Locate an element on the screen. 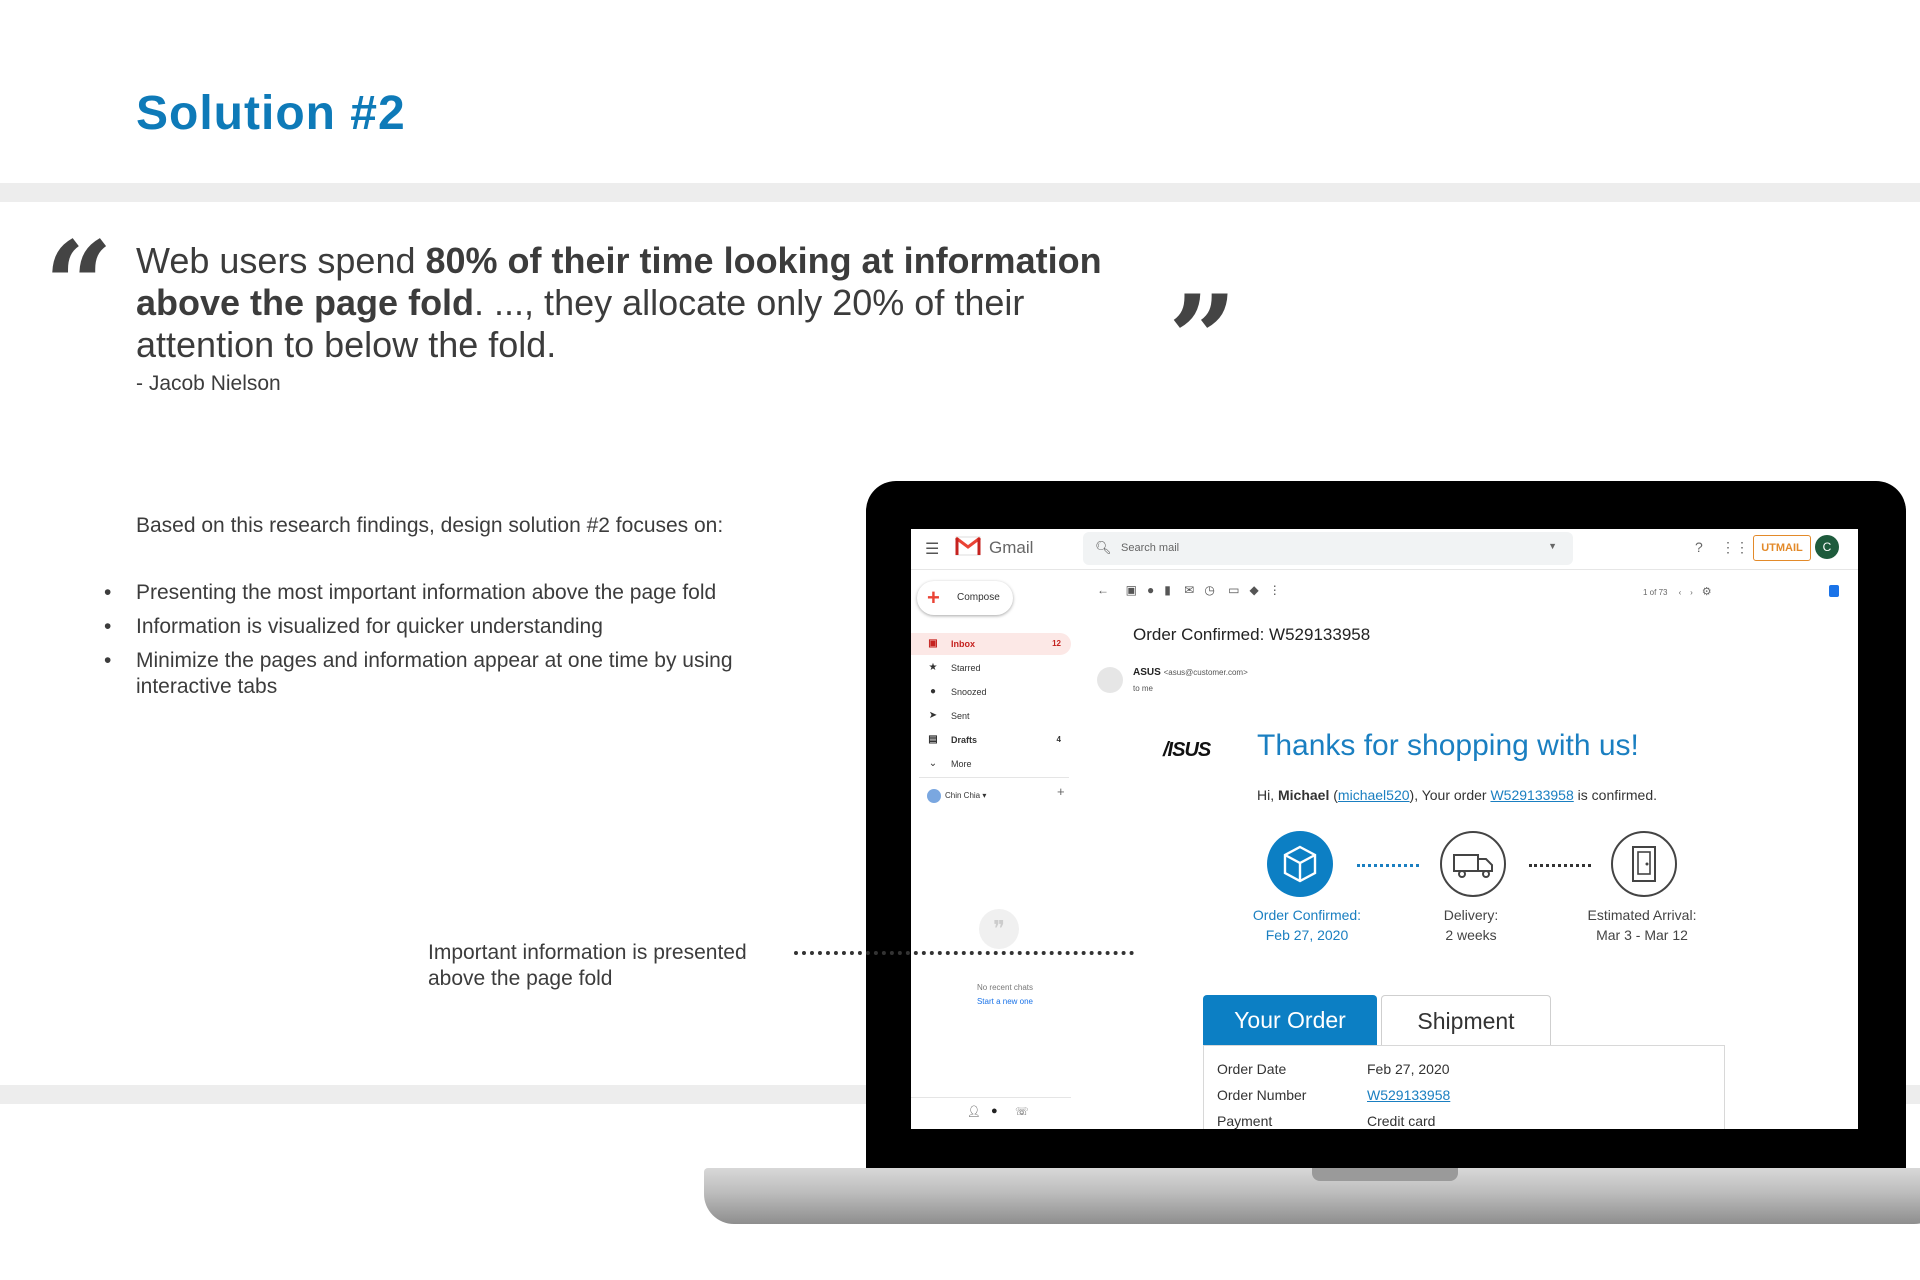 The image size is (1920, 1280). phone-icon: ☏ is located at coordinates (1022, 1111).